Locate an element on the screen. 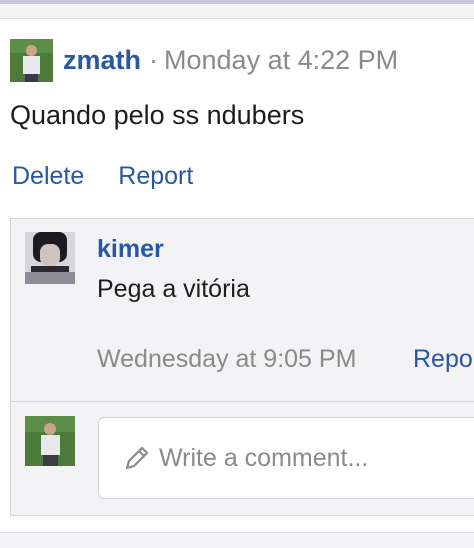 Image resolution: width=474 pixels, height=548 pixels. comment-body: Pega a vitória is located at coordinates (173, 289).